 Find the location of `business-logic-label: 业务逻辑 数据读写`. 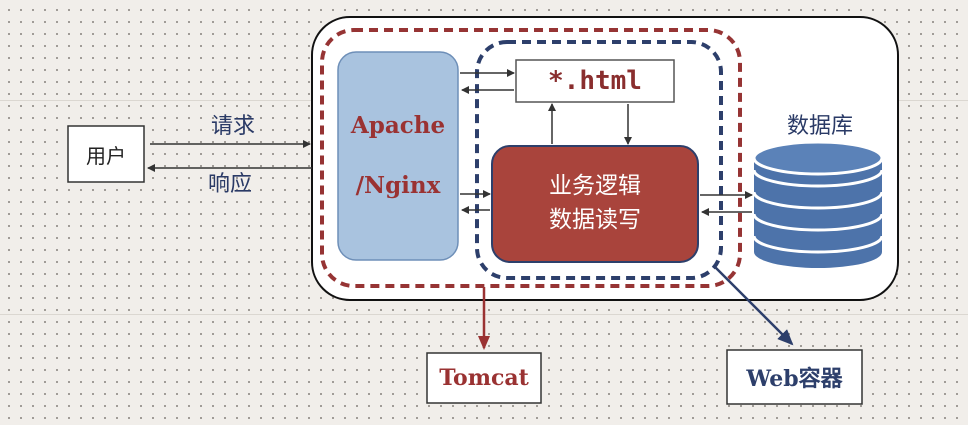

business-logic-label: 业务逻辑 数据读写 is located at coordinates (595, 203).